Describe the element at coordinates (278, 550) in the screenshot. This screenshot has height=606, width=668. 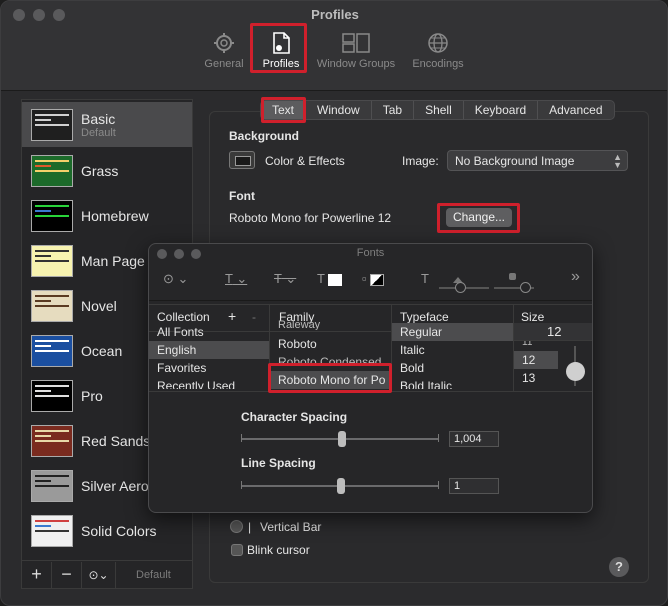
I see `blink-cursor-label: Blink cursor` at that location.